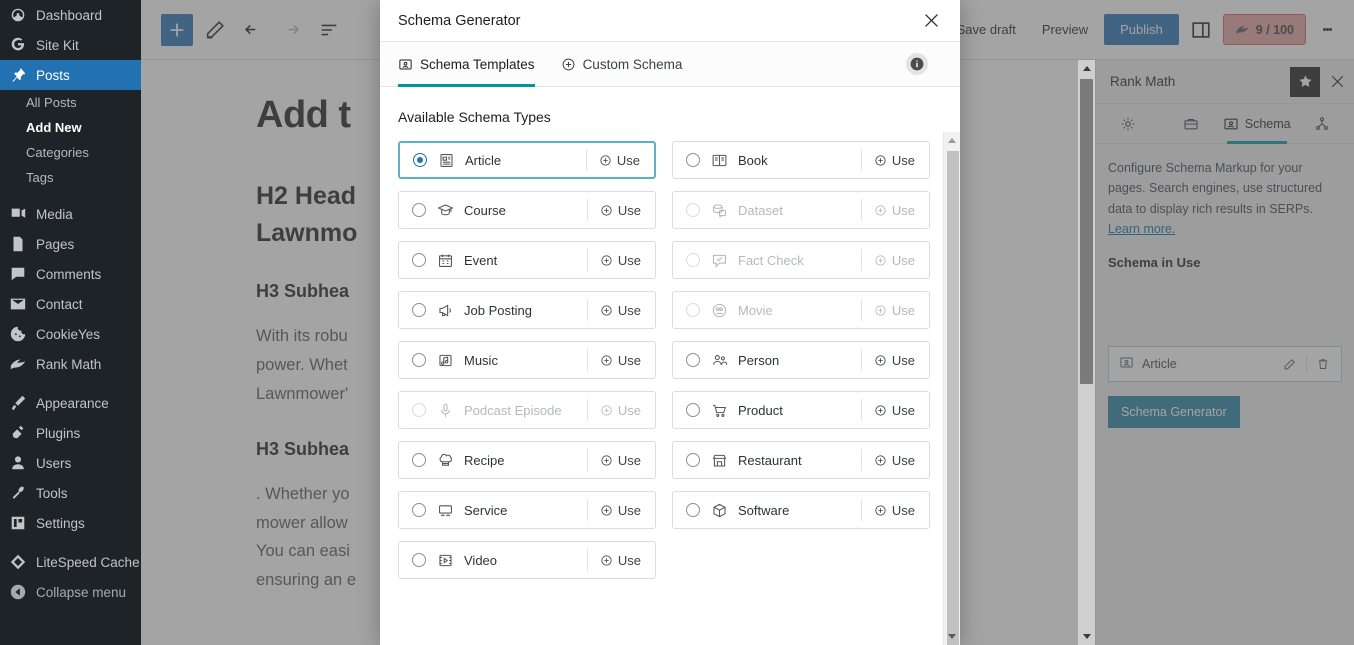 Image resolution: width=1354 pixels, height=645 pixels. What do you see at coordinates (70, 75) in the screenshot?
I see `sidebar-item-posts: Posts` at bounding box center [70, 75].